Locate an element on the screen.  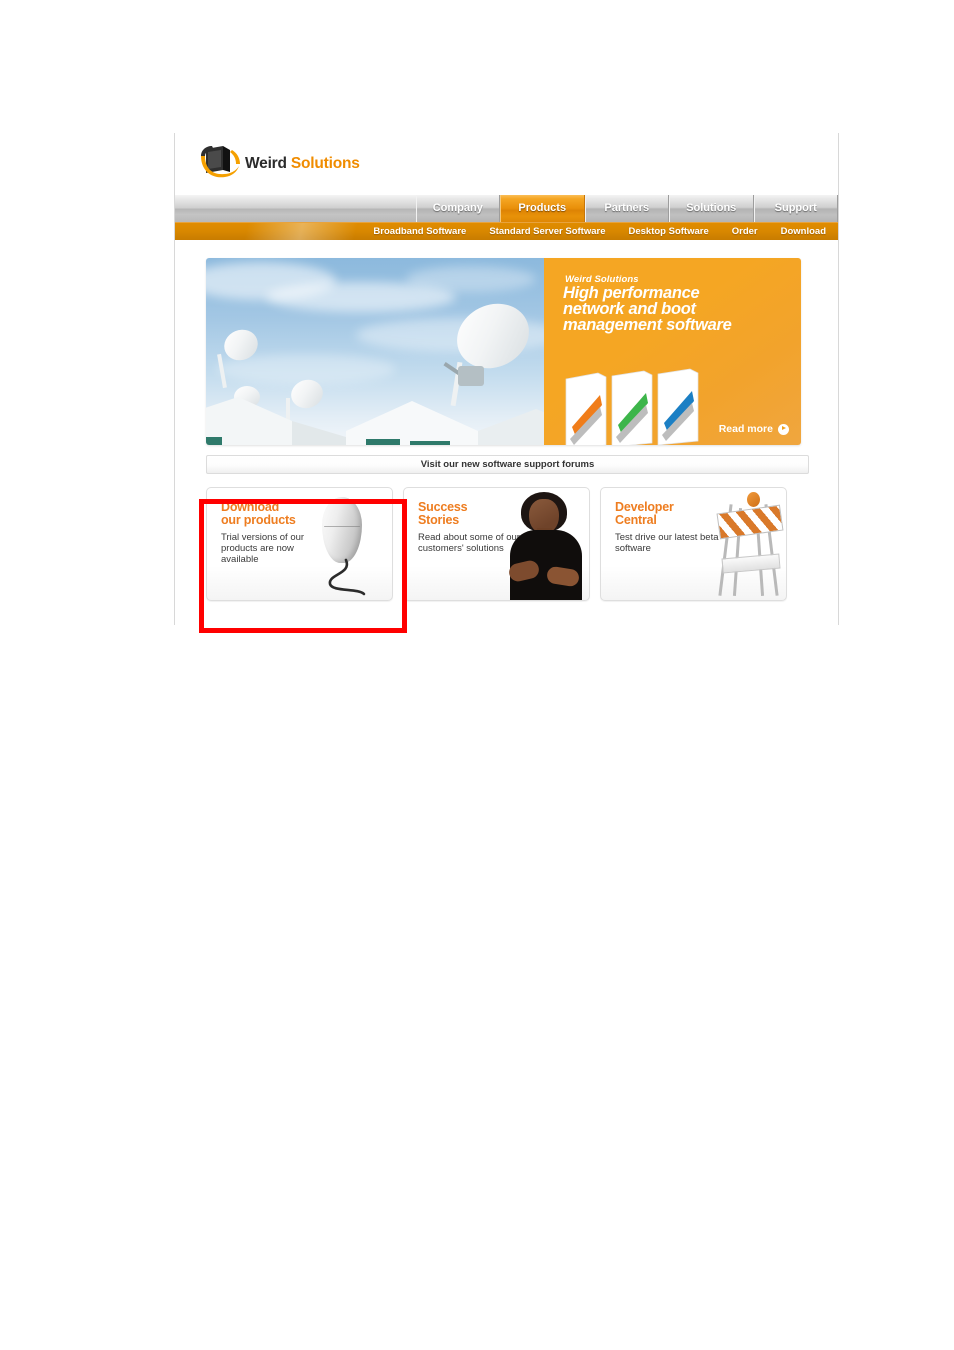
logo-wordmark: Weird Solutions is located at coordinates (302, 164).